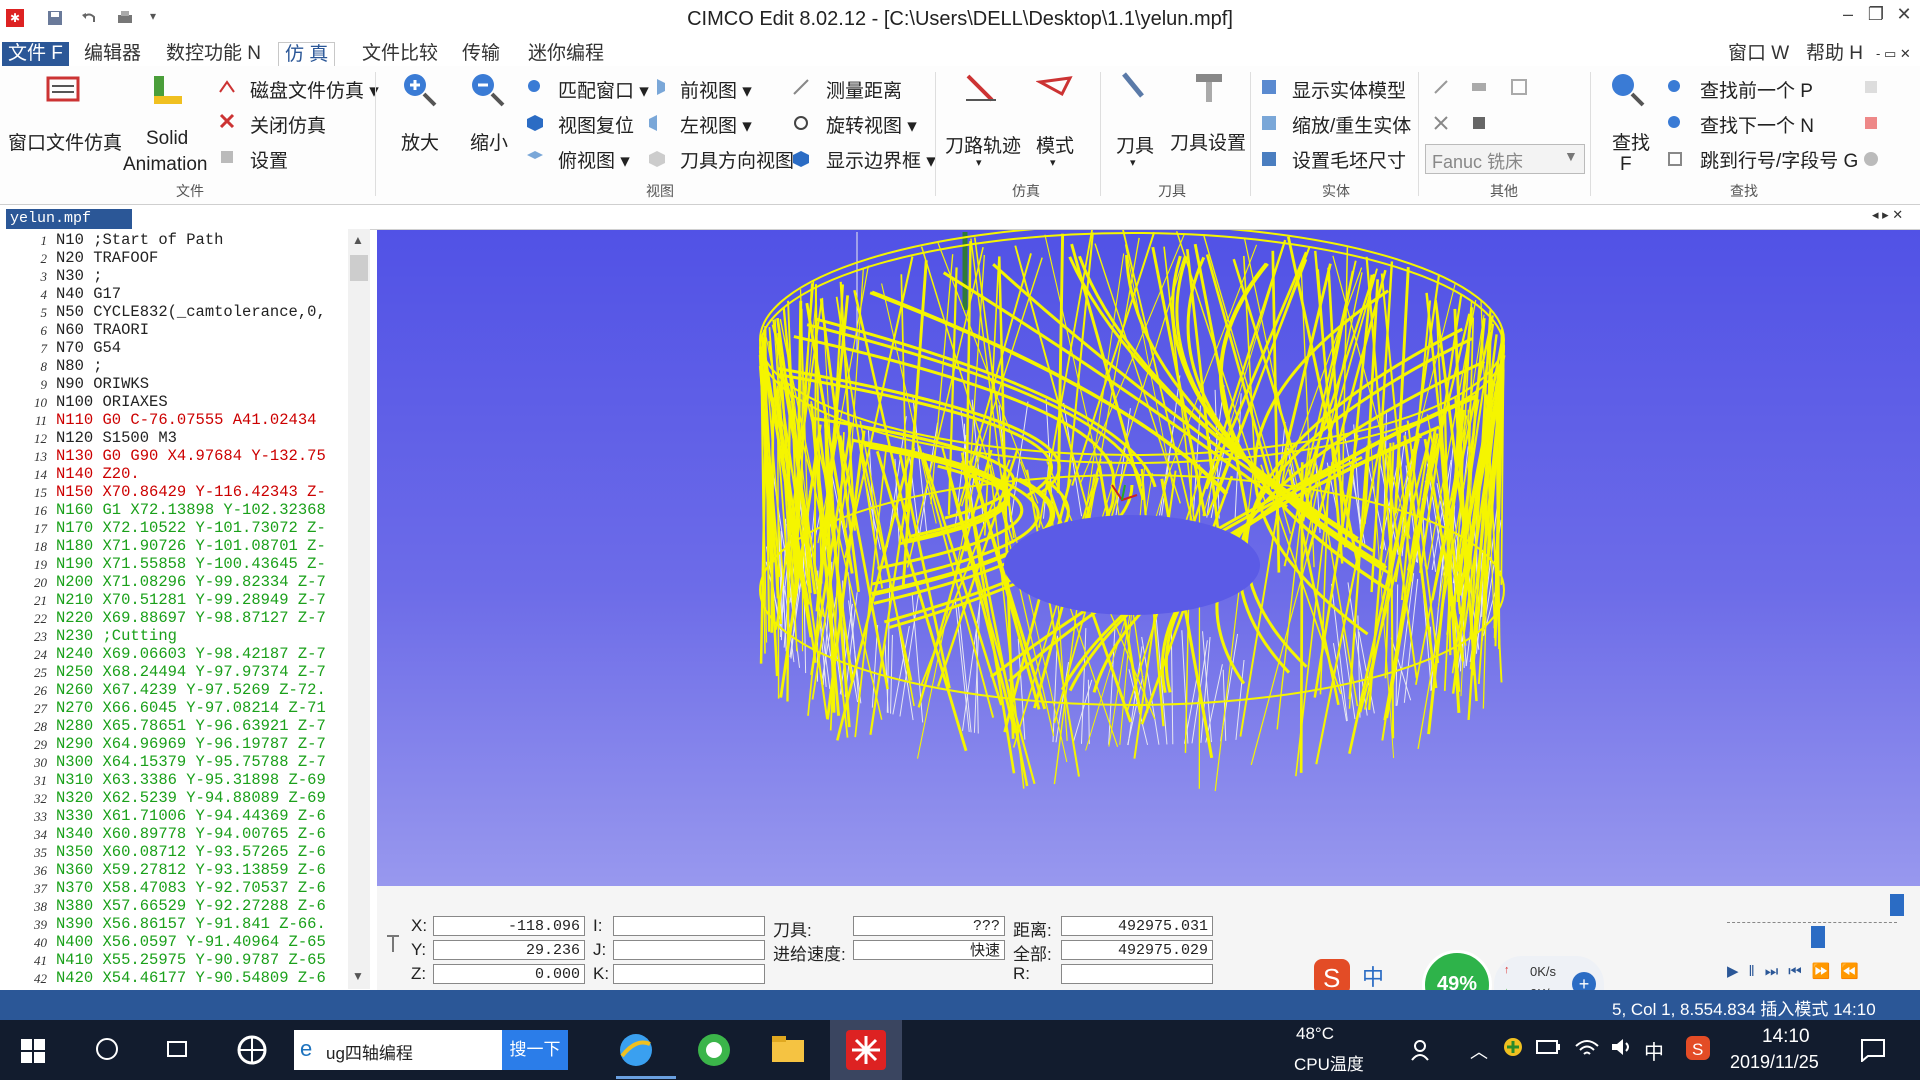 The width and height of the screenshot is (1920, 1086). I want to click on measure-distance-button: 测量距离, so click(864, 89).